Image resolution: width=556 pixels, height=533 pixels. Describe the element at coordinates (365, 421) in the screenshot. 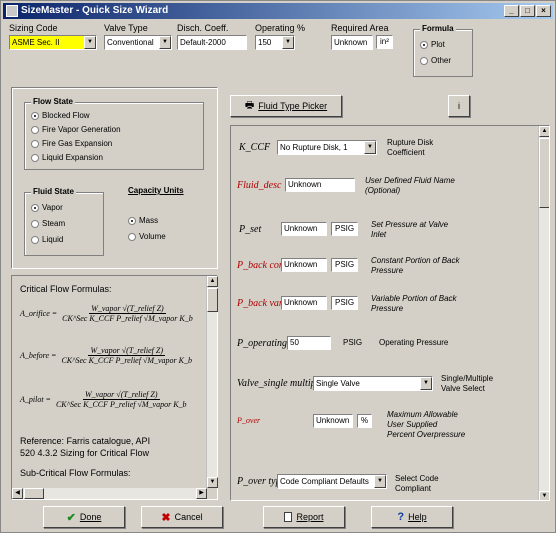

I see `overpressure-unit: %` at that location.